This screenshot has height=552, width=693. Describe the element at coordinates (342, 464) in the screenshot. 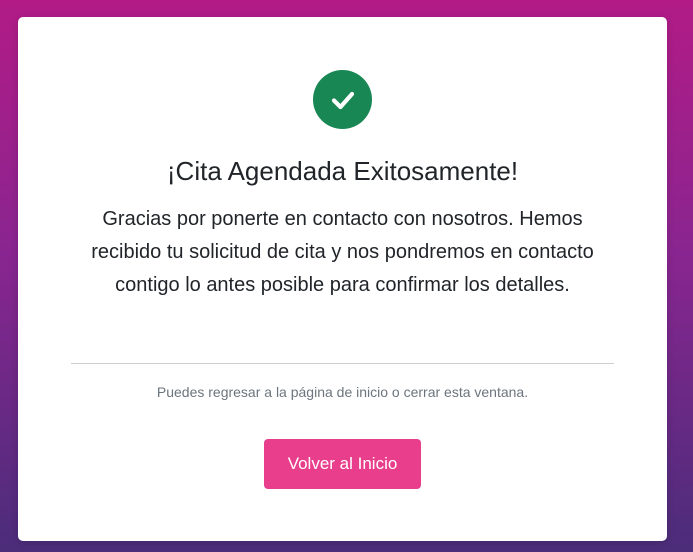

I see `back-home-button: Volver al Inicio` at that location.